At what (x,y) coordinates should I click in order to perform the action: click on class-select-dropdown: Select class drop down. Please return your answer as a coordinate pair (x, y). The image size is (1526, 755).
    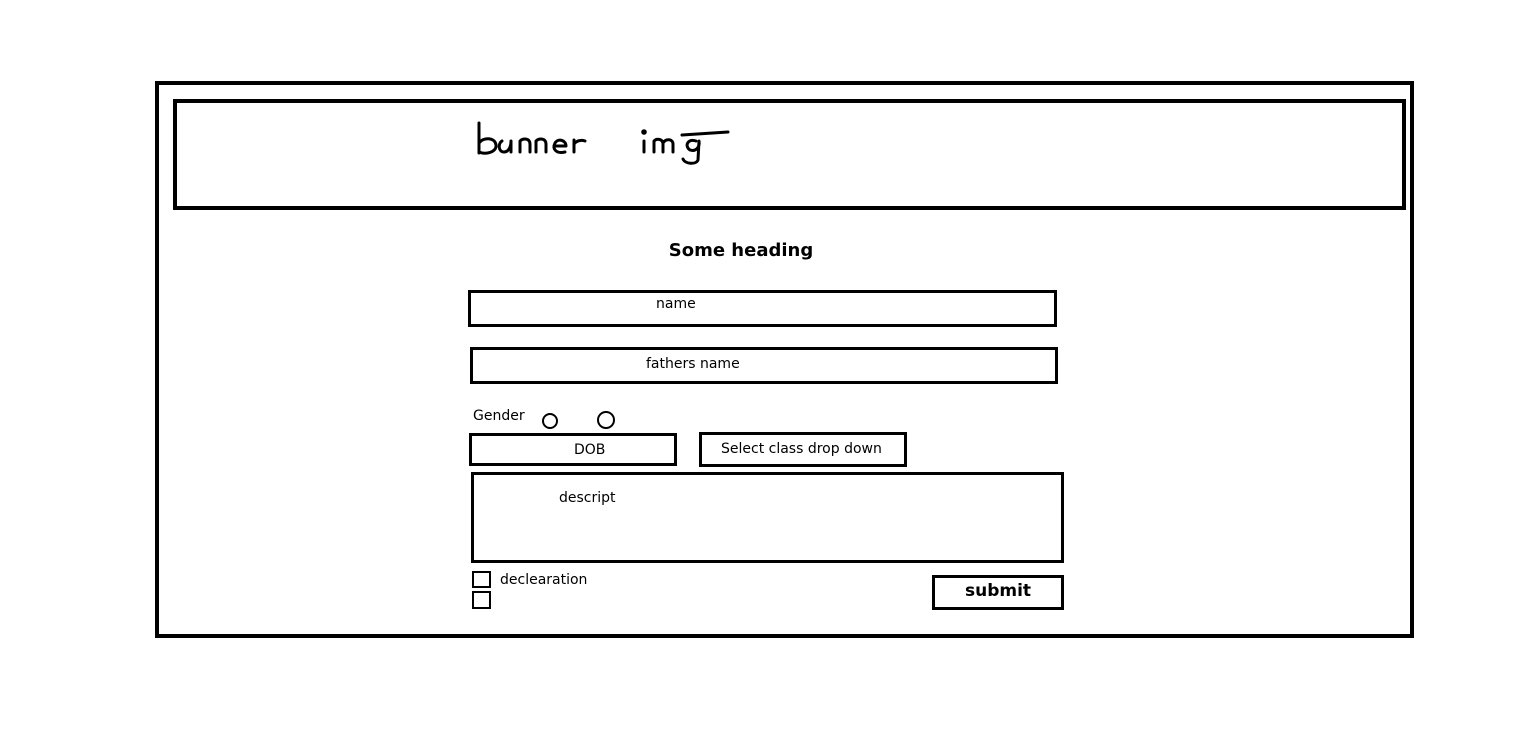
    Looking at the image, I should click on (803, 449).